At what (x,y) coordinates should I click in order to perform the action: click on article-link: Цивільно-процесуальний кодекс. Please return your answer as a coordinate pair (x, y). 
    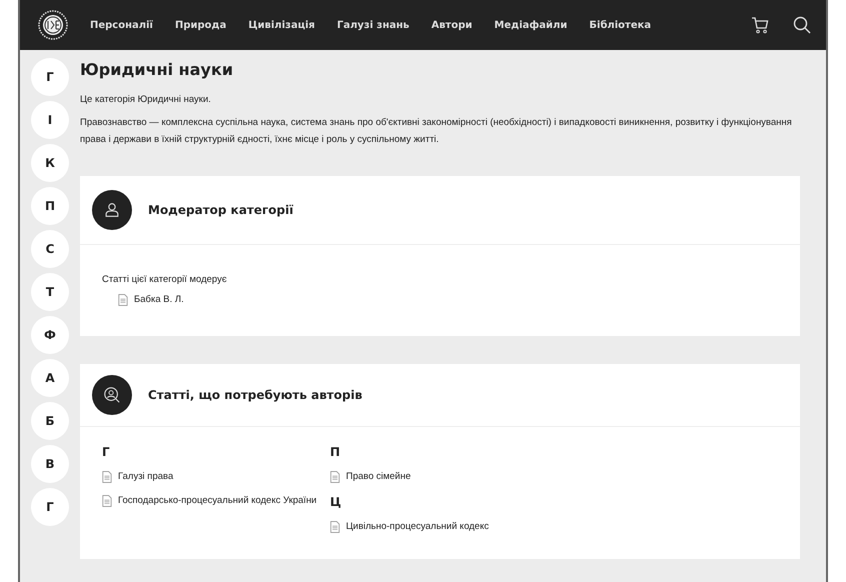
    Looking at the image, I should click on (417, 526).